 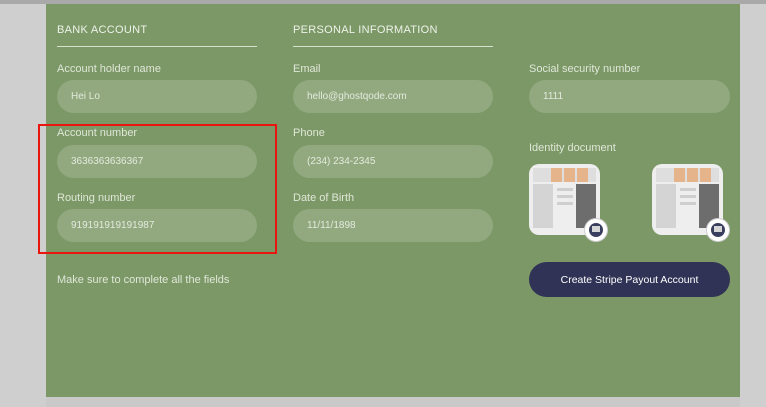 I want to click on bank-account-divider, so click(x=157, y=46).